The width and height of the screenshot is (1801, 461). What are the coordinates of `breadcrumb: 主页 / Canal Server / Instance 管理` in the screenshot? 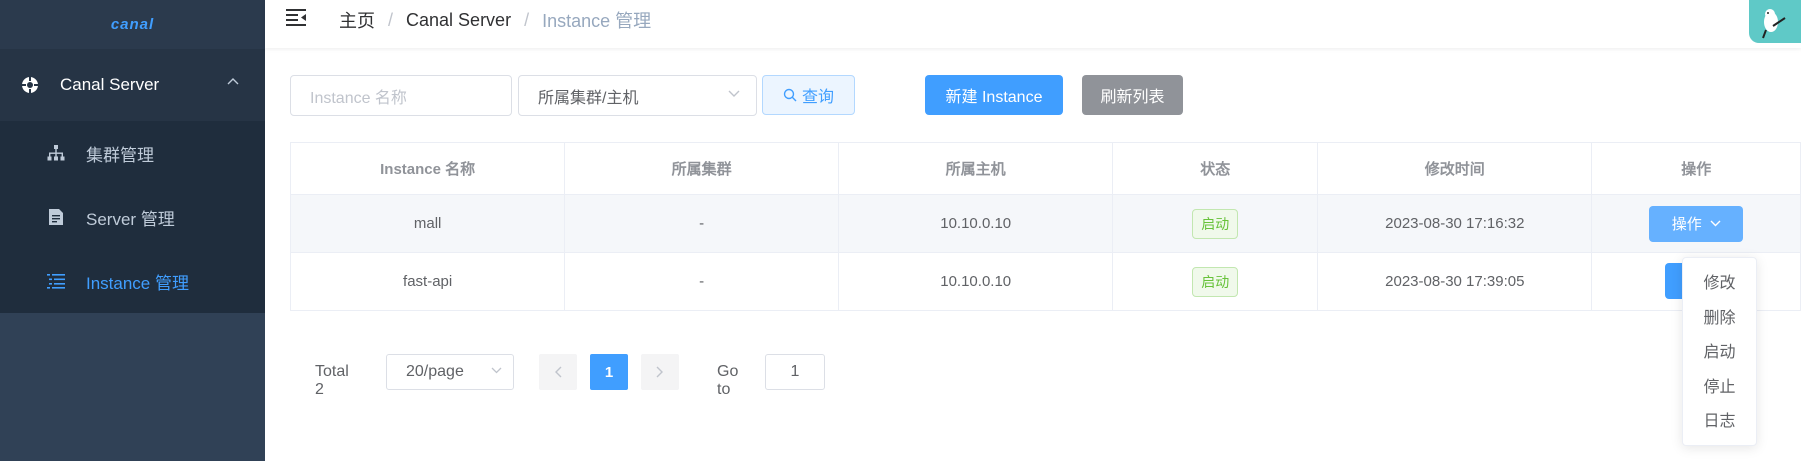 It's located at (495, 20).